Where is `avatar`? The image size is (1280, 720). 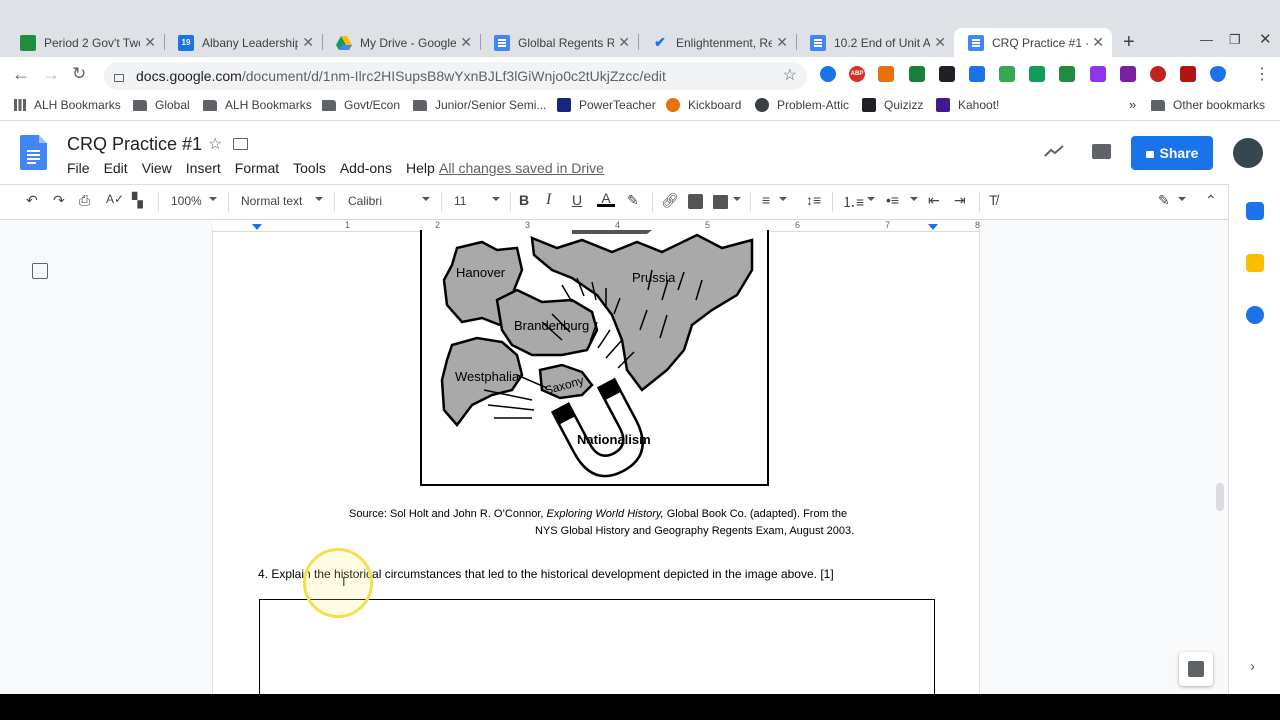
avatar is located at coordinates (1248, 153).